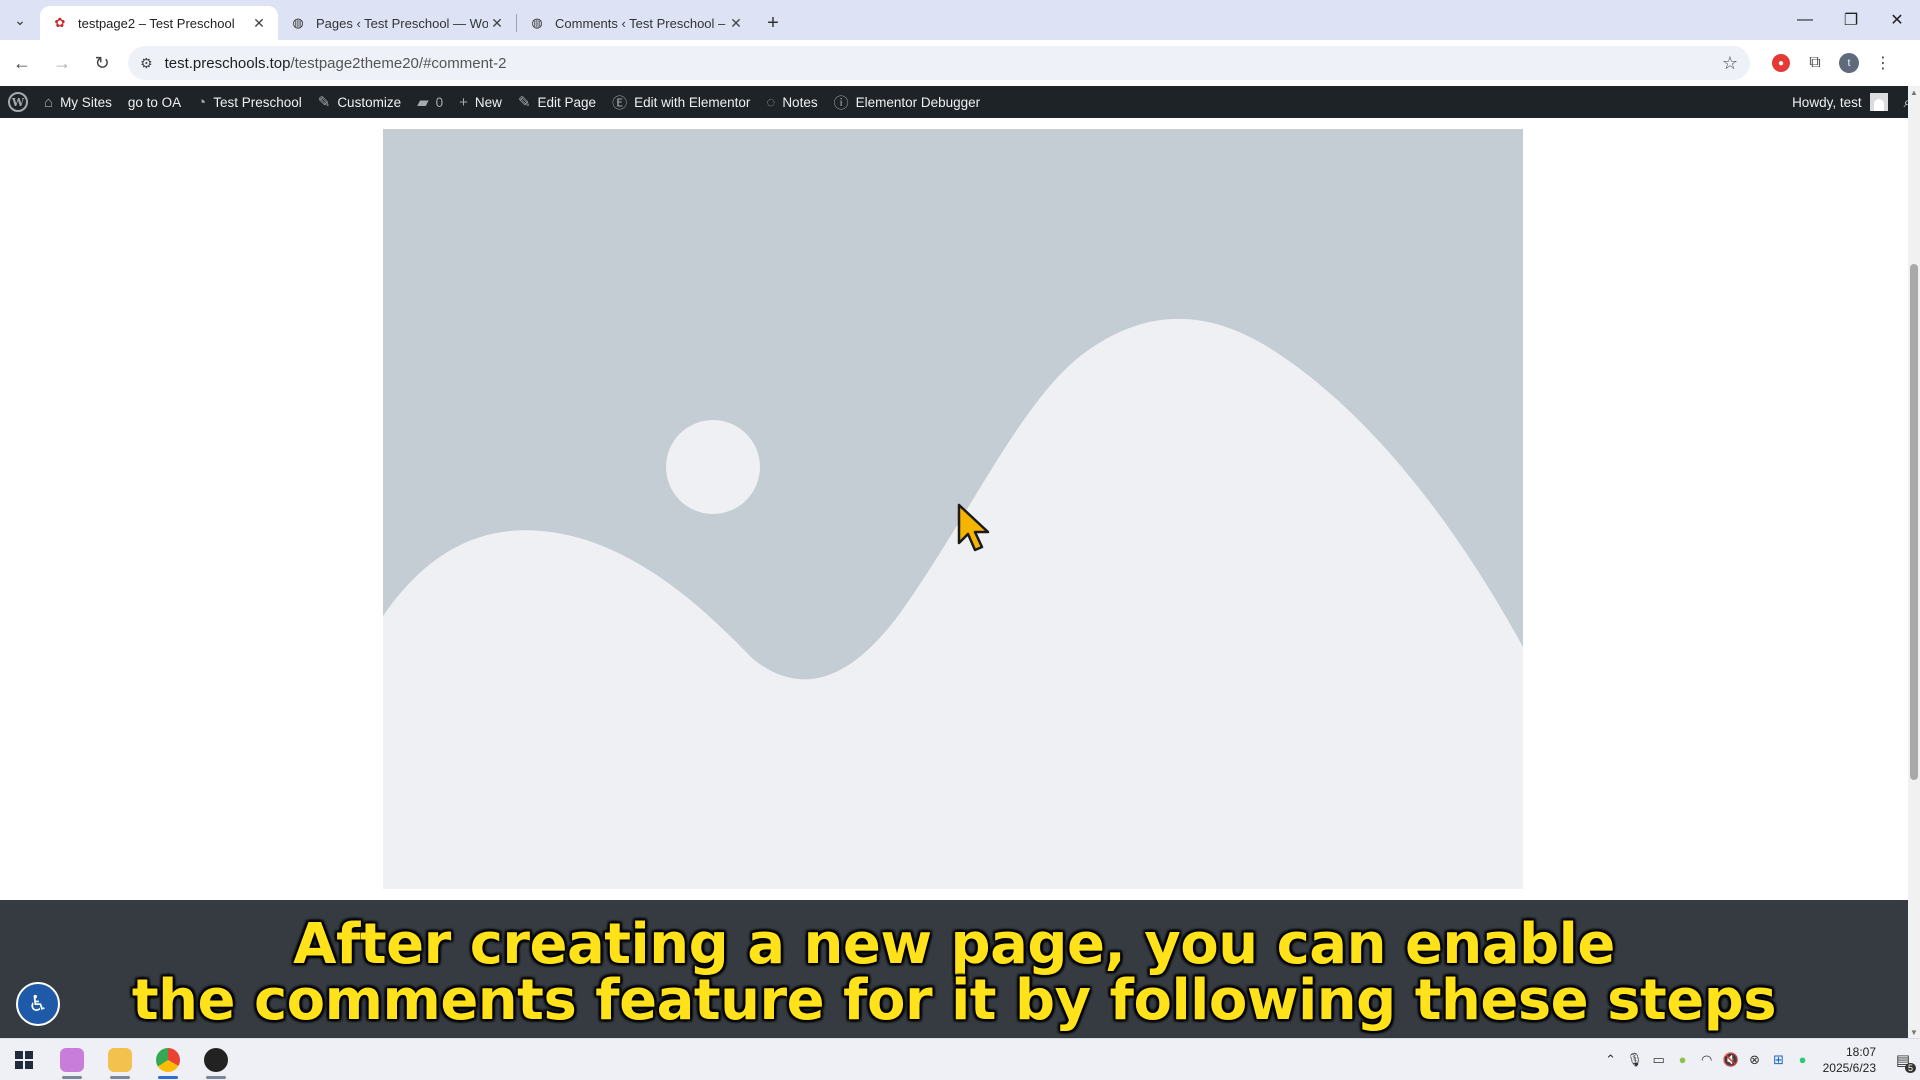  What do you see at coordinates (1903, 1060) in the screenshot?
I see `notification-center-button: ▤ 5` at bounding box center [1903, 1060].